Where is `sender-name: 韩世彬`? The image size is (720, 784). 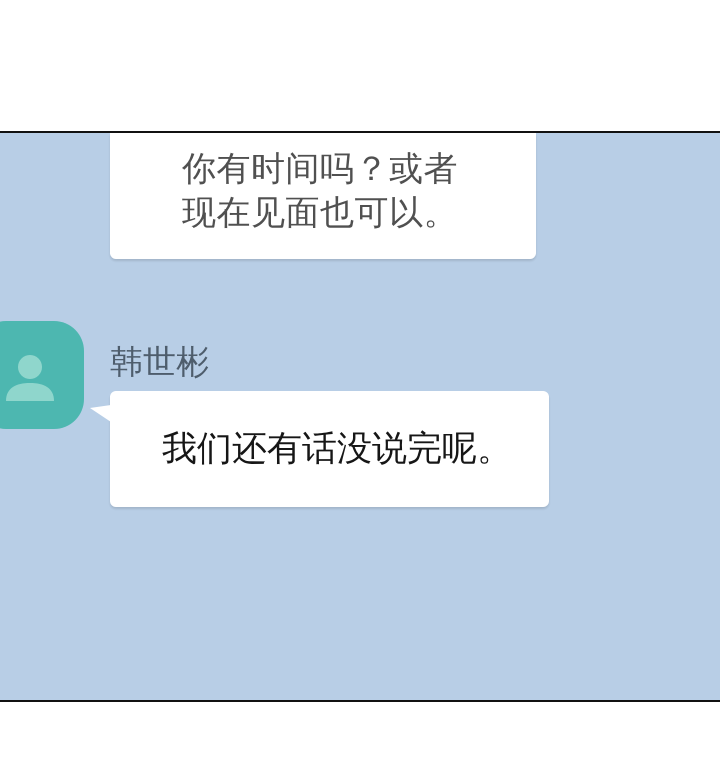 sender-name: 韩世彬 is located at coordinates (159, 362).